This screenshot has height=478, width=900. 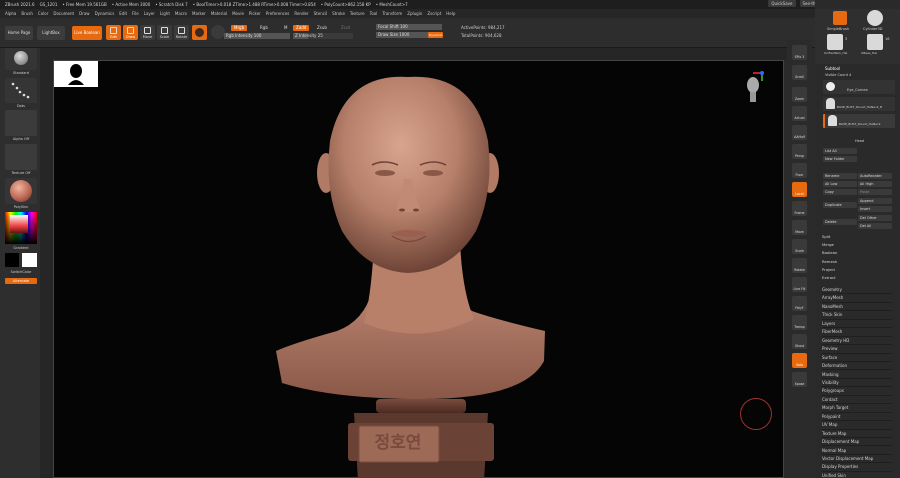 What do you see at coordinates (857, 391) in the screenshot?
I see `subpalette-polygroups: Polygroups` at bounding box center [857, 391].